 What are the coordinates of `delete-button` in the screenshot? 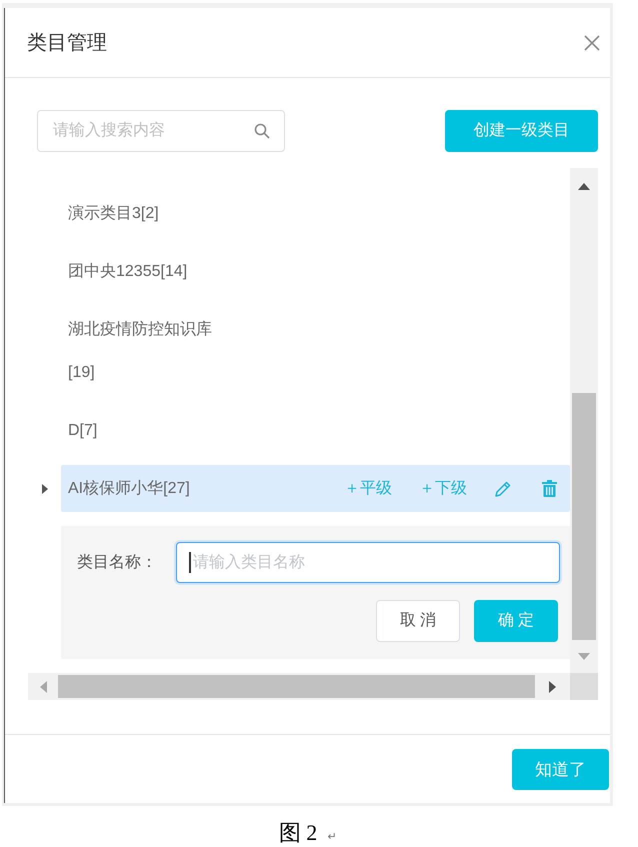 It's located at (548, 488).